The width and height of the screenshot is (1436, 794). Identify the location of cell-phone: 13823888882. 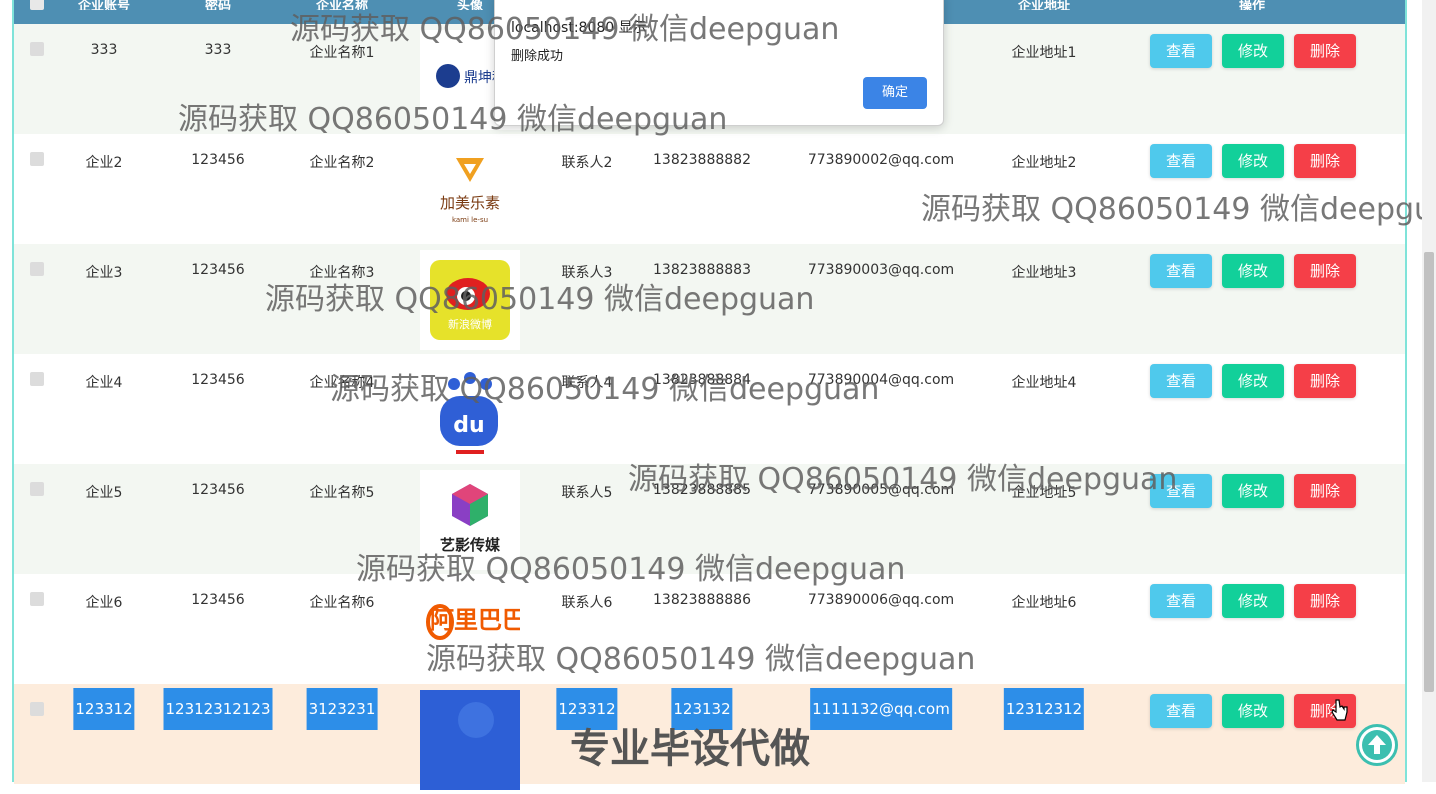
(702, 160).